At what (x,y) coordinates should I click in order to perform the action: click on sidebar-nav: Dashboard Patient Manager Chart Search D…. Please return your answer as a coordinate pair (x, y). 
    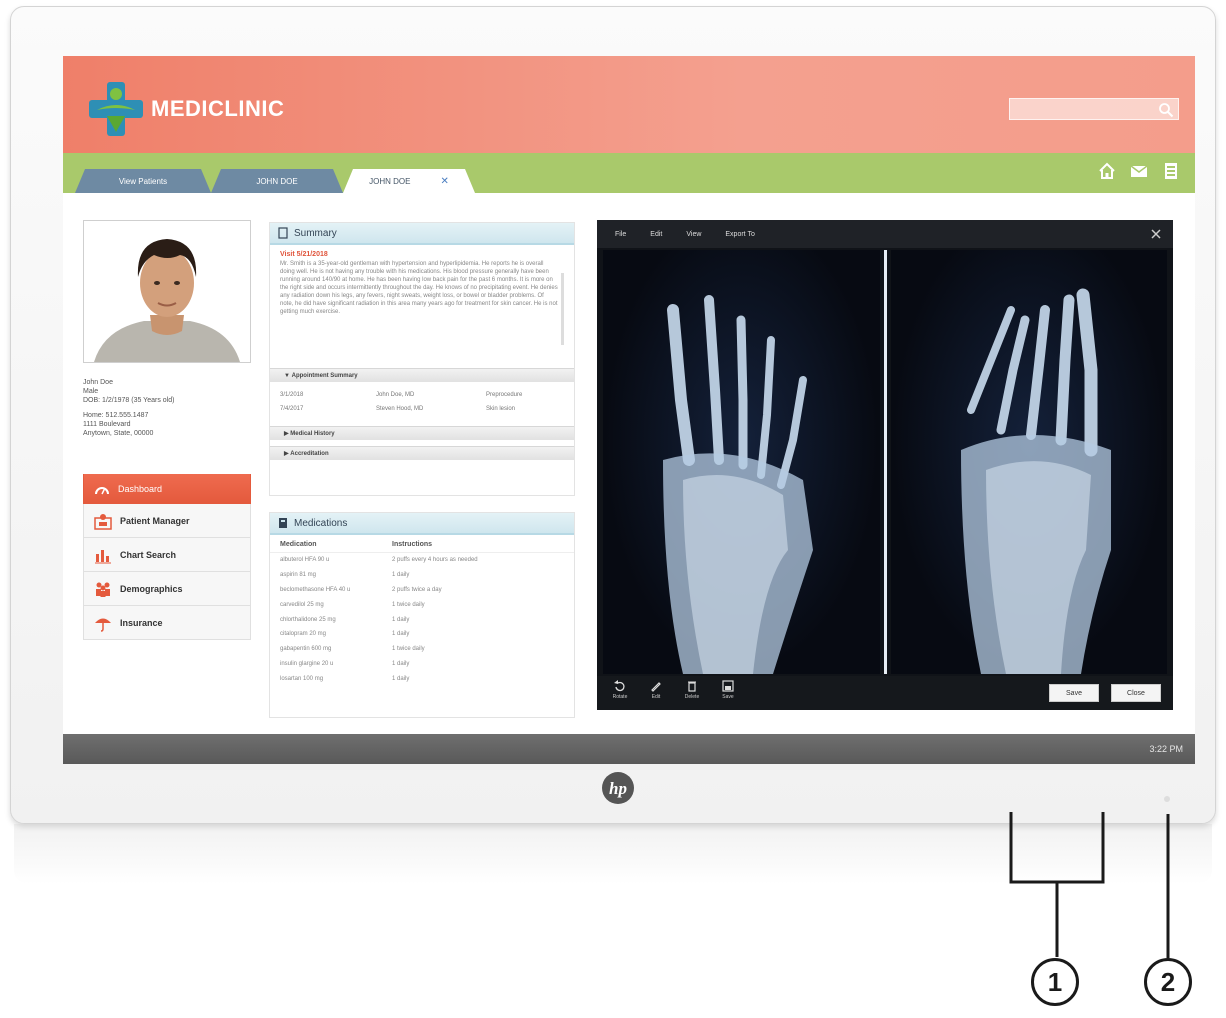
    Looking at the image, I should click on (167, 557).